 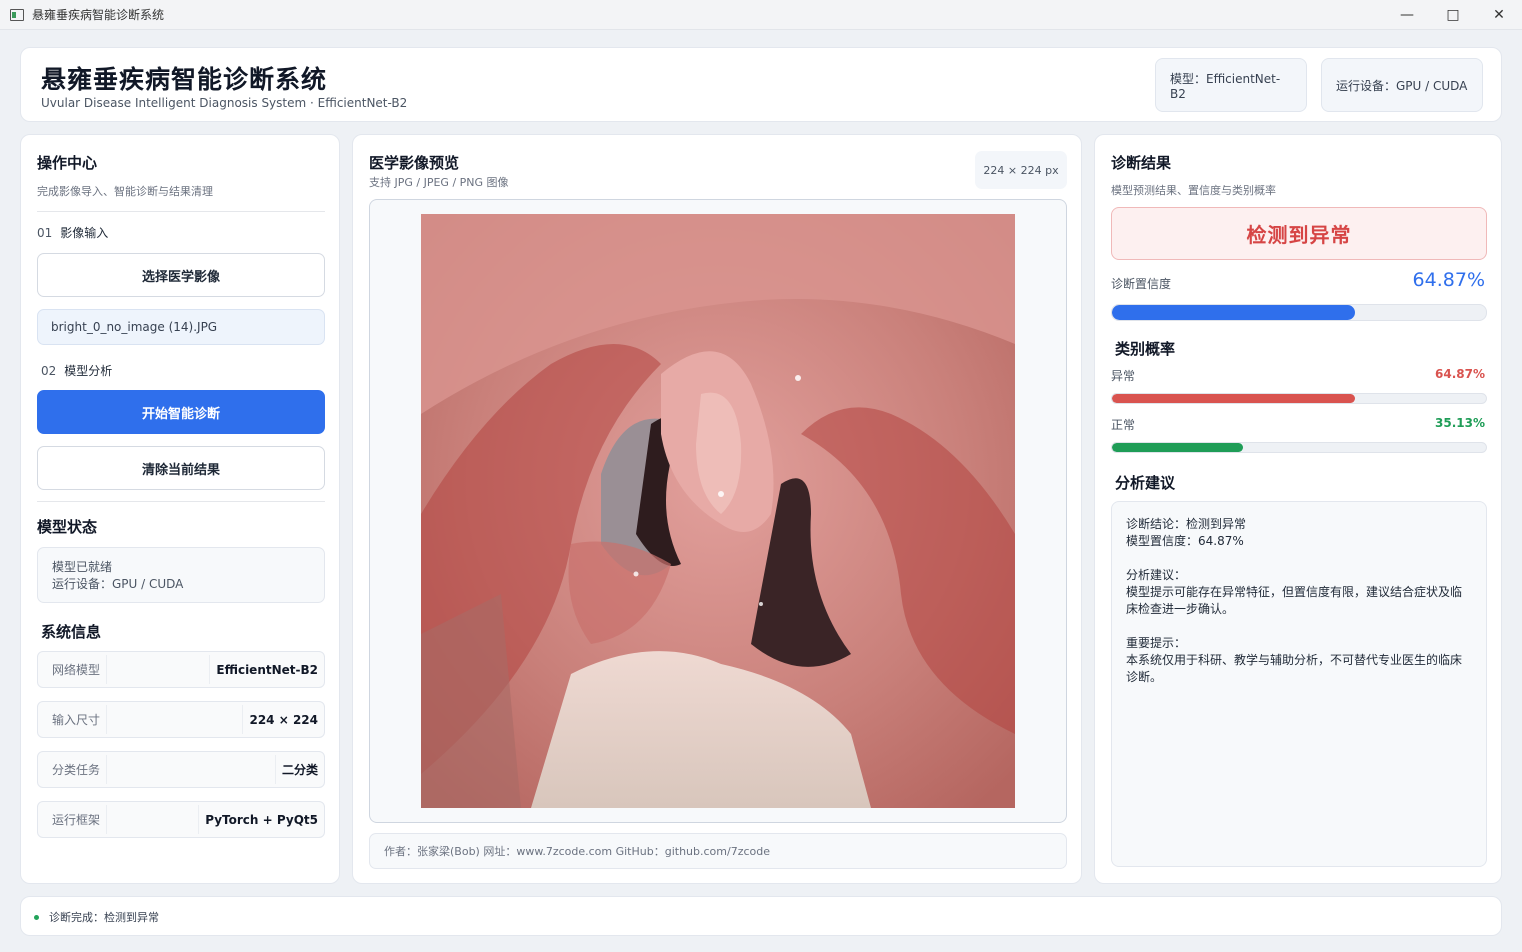 What do you see at coordinates (761, 916) in the screenshot?
I see `status-bar: 诊断完成：检测到异常` at bounding box center [761, 916].